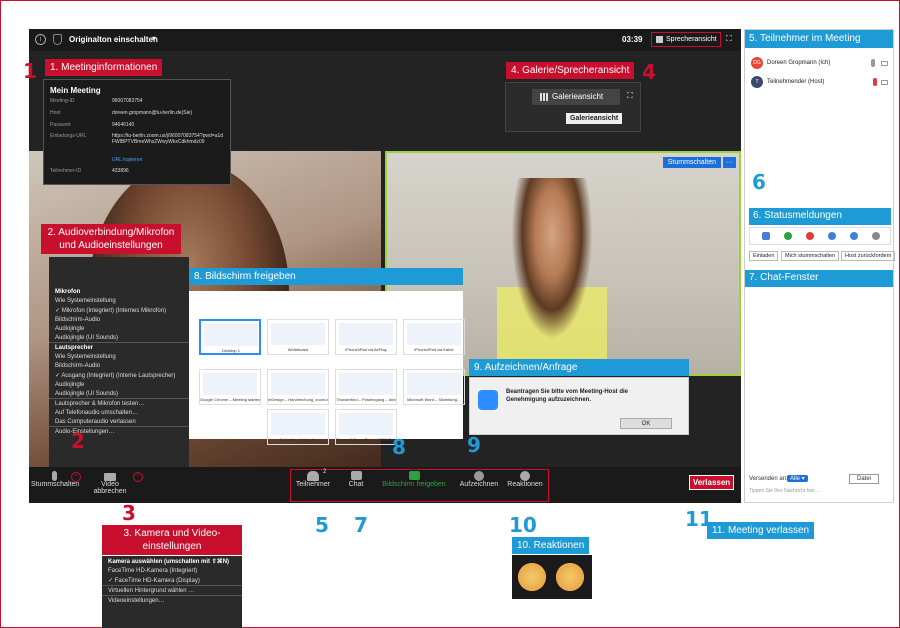 The height and width of the screenshot is (628, 900). Describe the element at coordinates (821, 83) in the screenshot. I see `participant-row: T Teilnehmender (Host)` at that location.